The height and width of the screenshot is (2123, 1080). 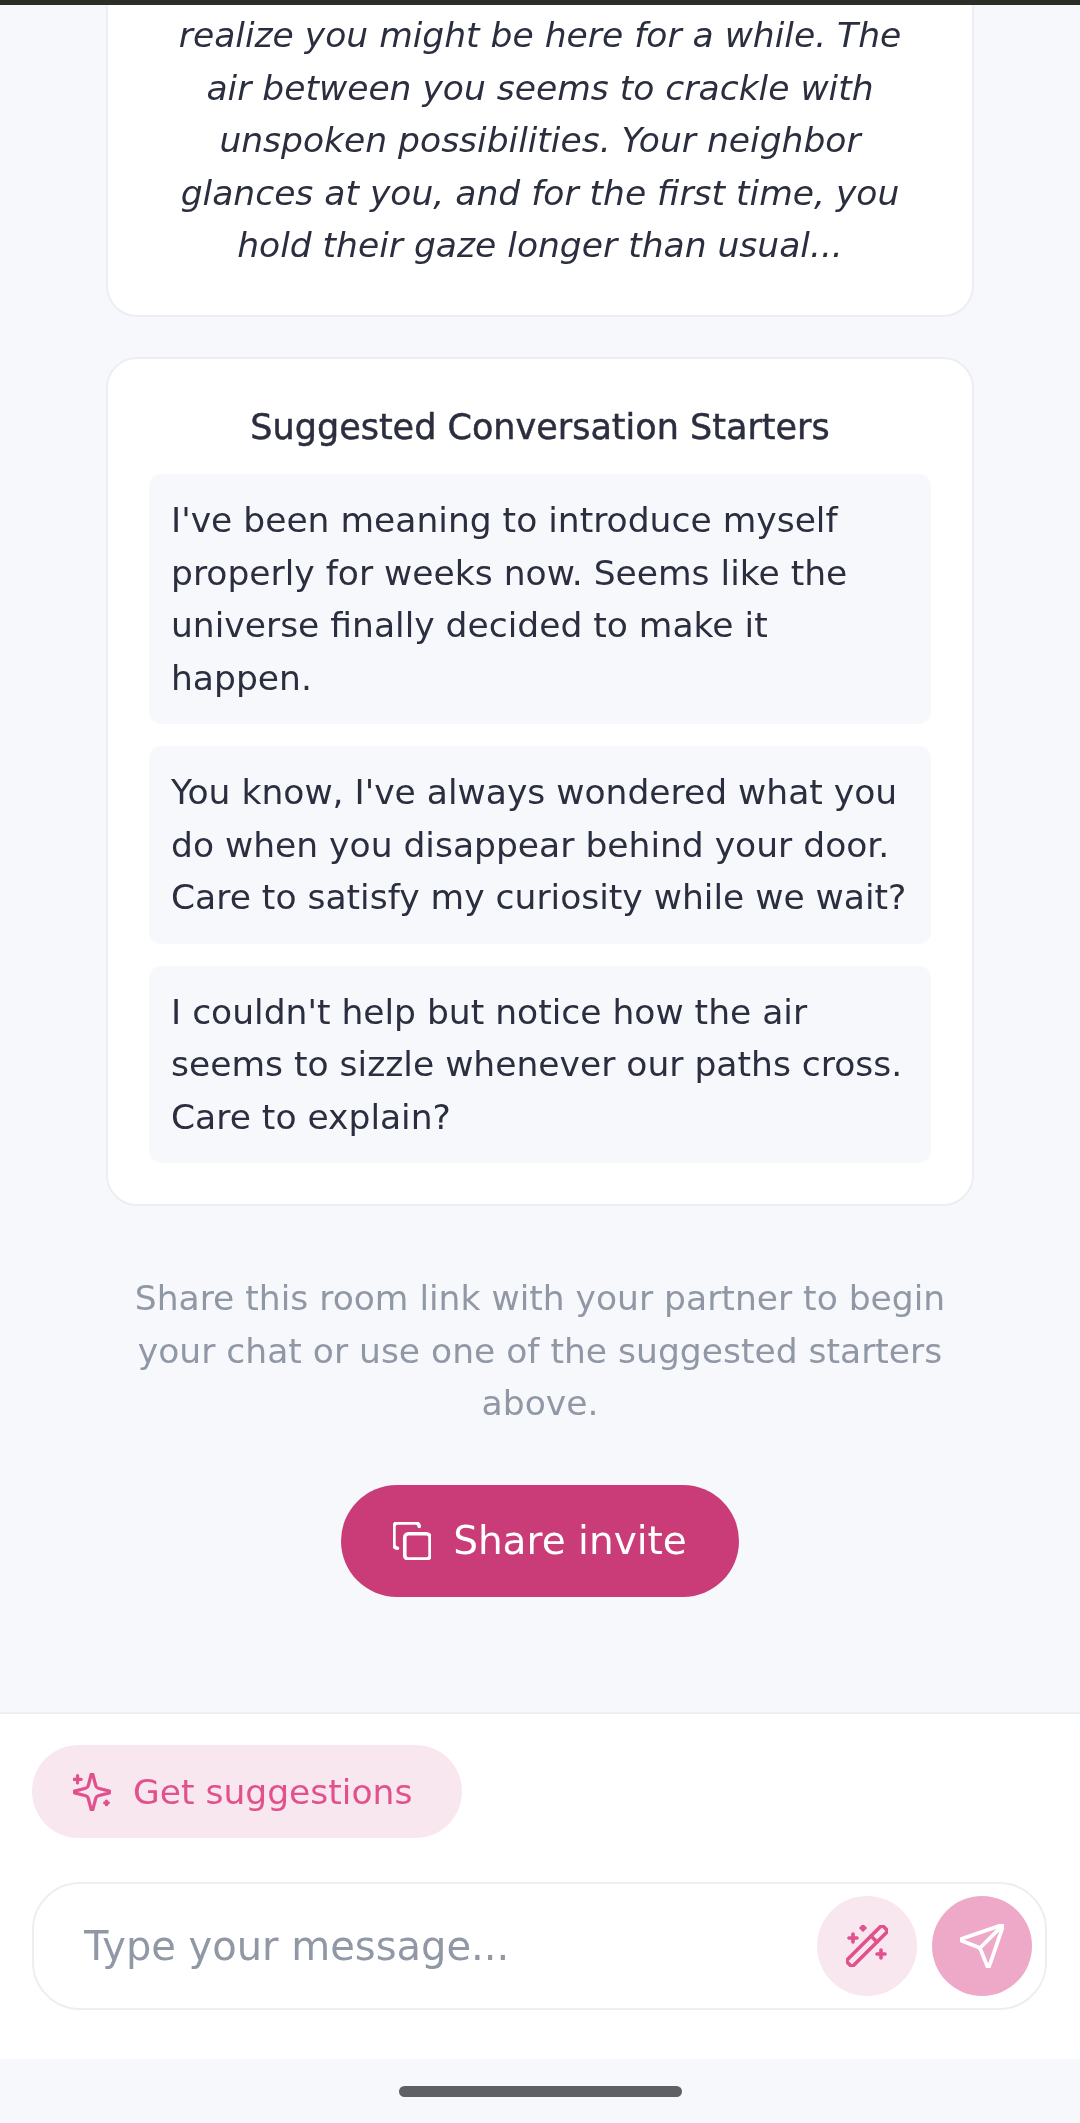 What do you see at coordinates (867, 1946) in the screenshot?
I see `magic-wand-icon` at bounding box center [867, 1946].